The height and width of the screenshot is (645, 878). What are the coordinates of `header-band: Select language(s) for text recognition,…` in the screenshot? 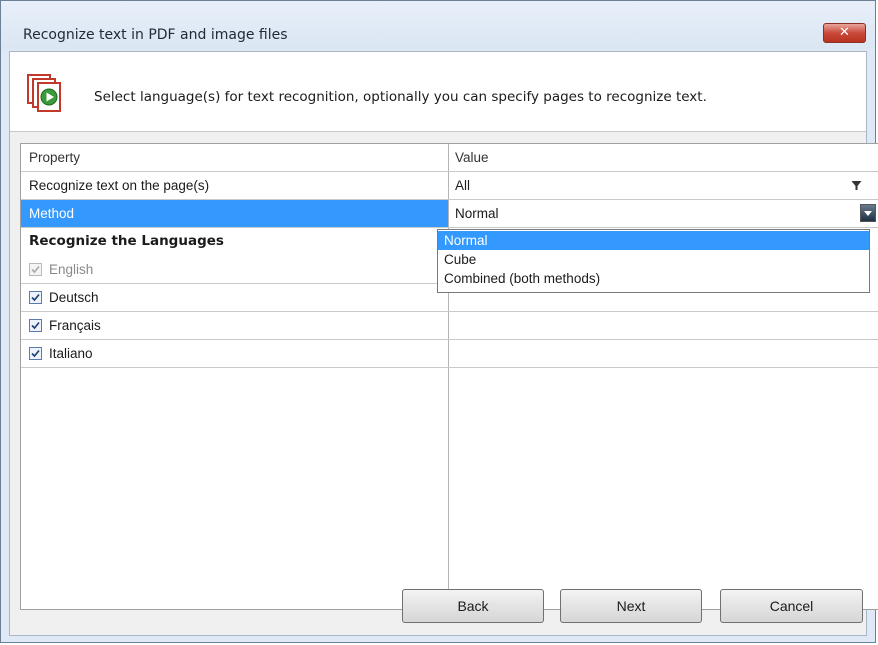 It's located at (438, 92).